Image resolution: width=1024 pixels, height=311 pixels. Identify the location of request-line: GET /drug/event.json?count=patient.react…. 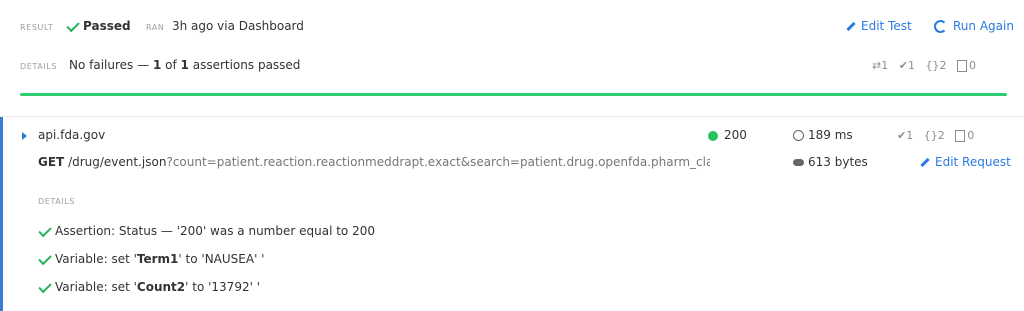
(374, 162).